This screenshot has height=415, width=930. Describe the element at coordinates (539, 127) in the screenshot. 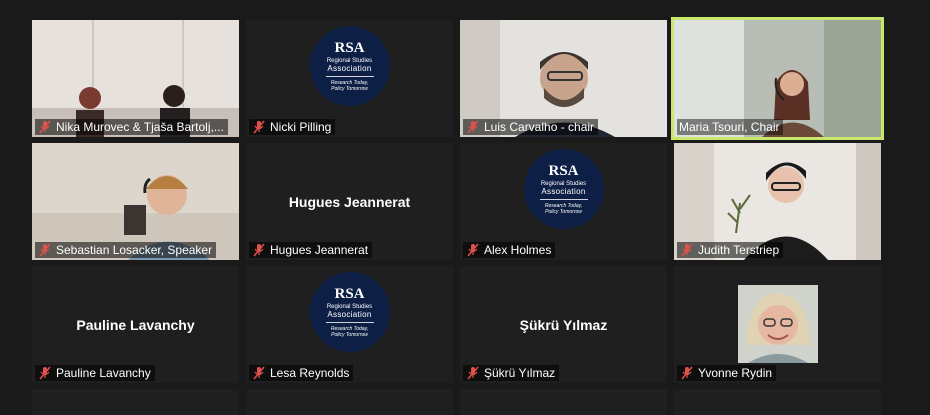

I see `participant-name: Luis Carvalho - chair` at that location.